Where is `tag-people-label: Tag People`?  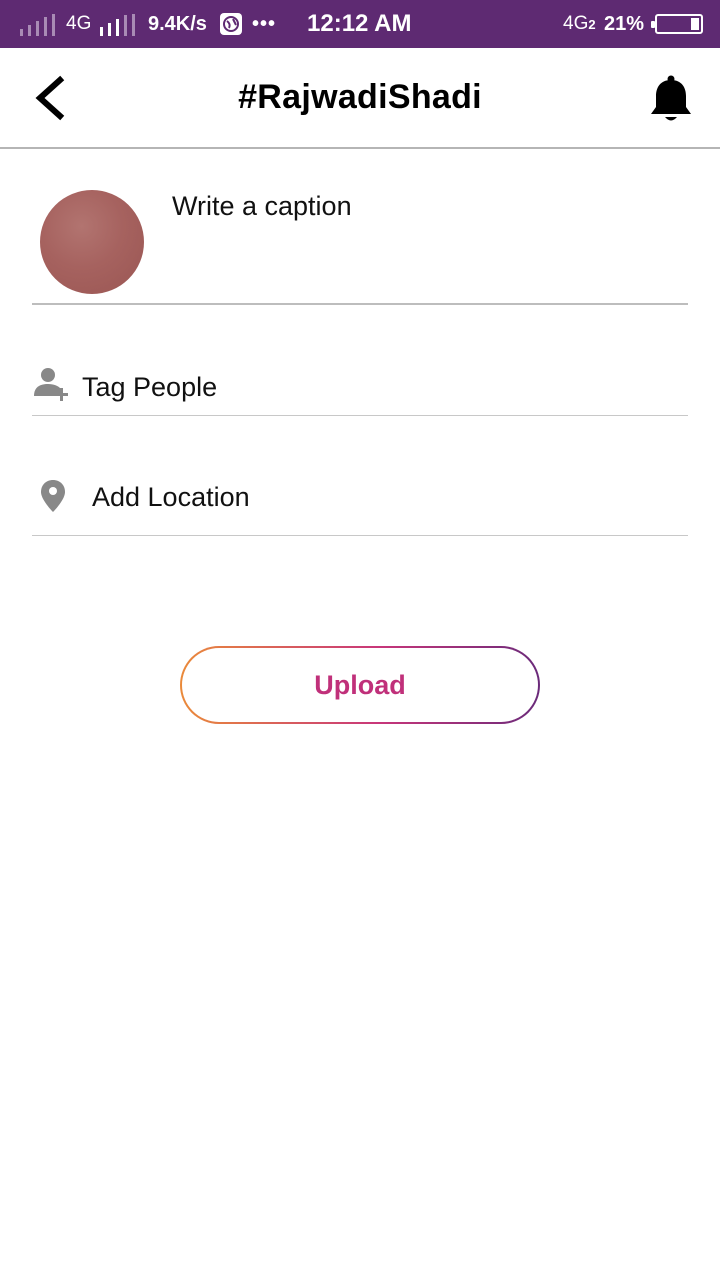 tag-people-label: Tag People is located at coordinates (150, 387).